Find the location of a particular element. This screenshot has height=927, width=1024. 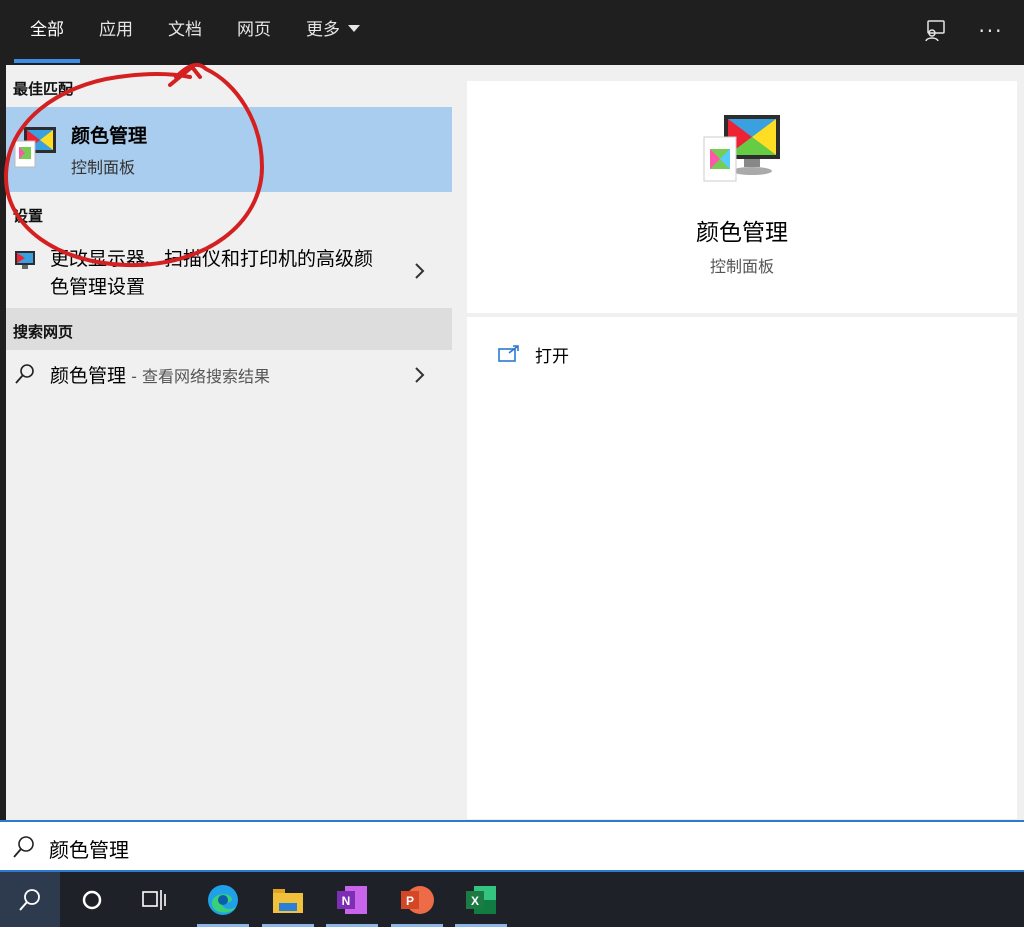

chevron-down-icon is located at coordinates (354, 28).